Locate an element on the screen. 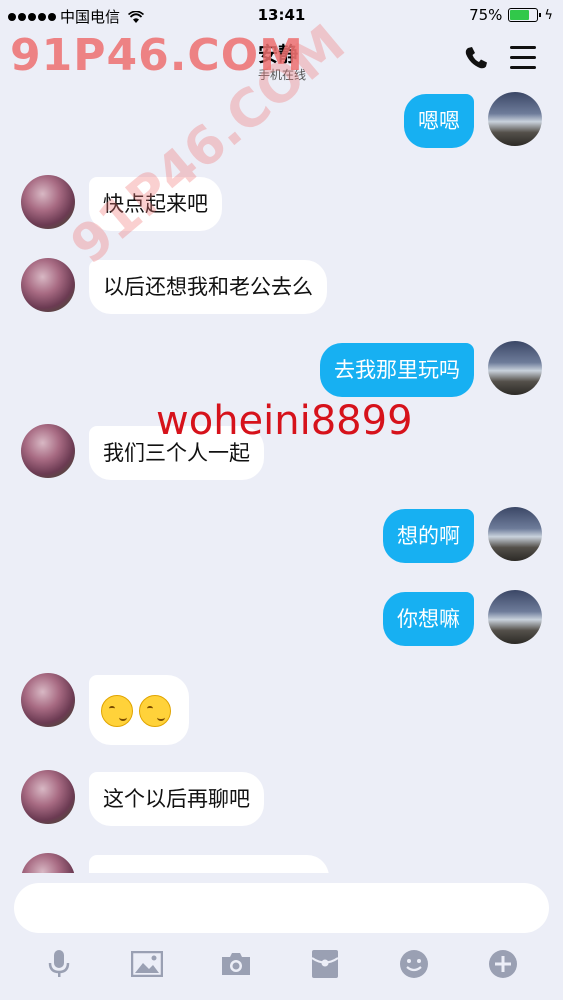  red-packet-icon is located at coordinates (325, 964).